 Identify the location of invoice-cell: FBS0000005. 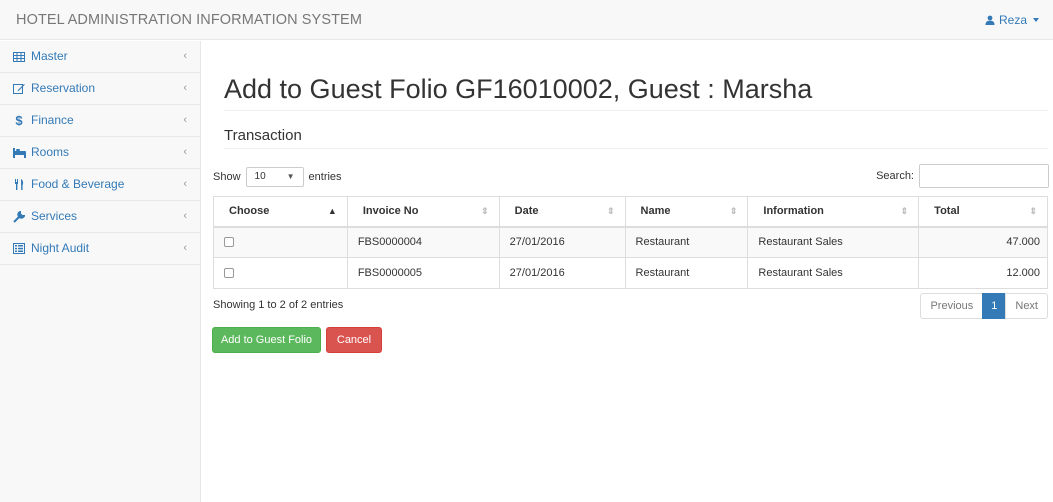
(423, 273).